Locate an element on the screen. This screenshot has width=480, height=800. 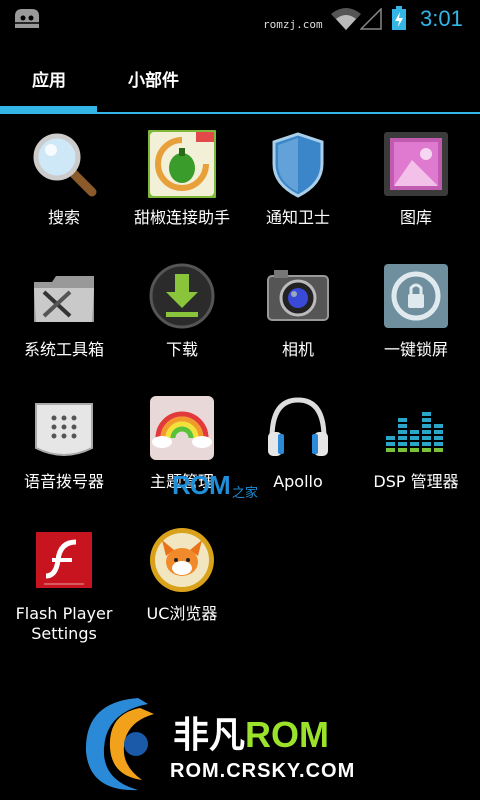
app-label: 一键锁屏 is located at coordinates (415, 349).